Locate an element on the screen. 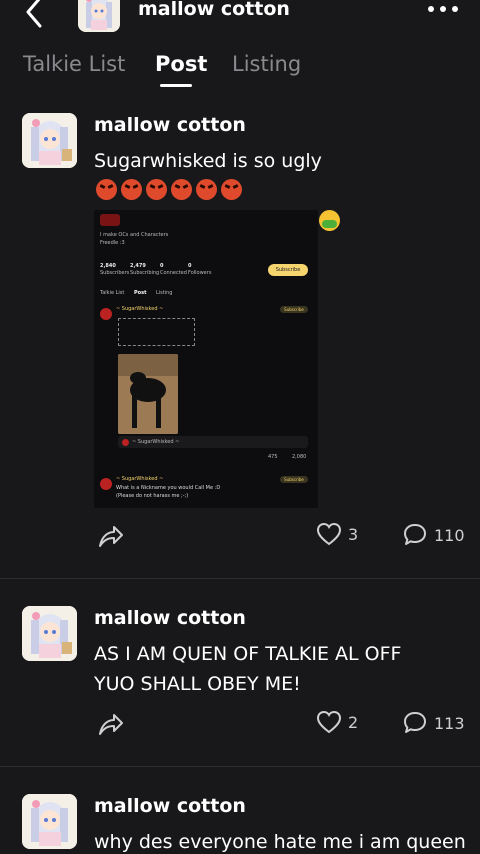 This screenshot has height=854, width=480. mini-comments: 2,080 is located at coordinates (299, 457).